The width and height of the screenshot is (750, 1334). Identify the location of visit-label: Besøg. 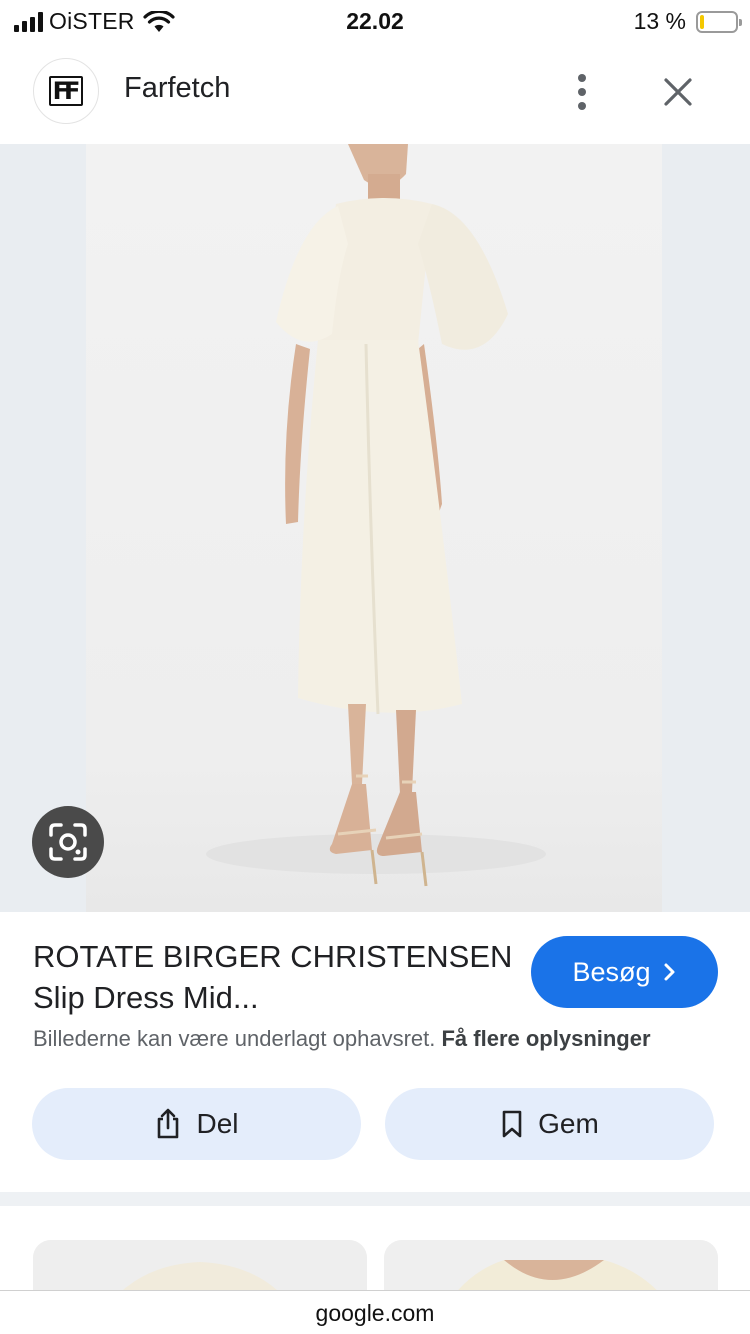
(611, 971).